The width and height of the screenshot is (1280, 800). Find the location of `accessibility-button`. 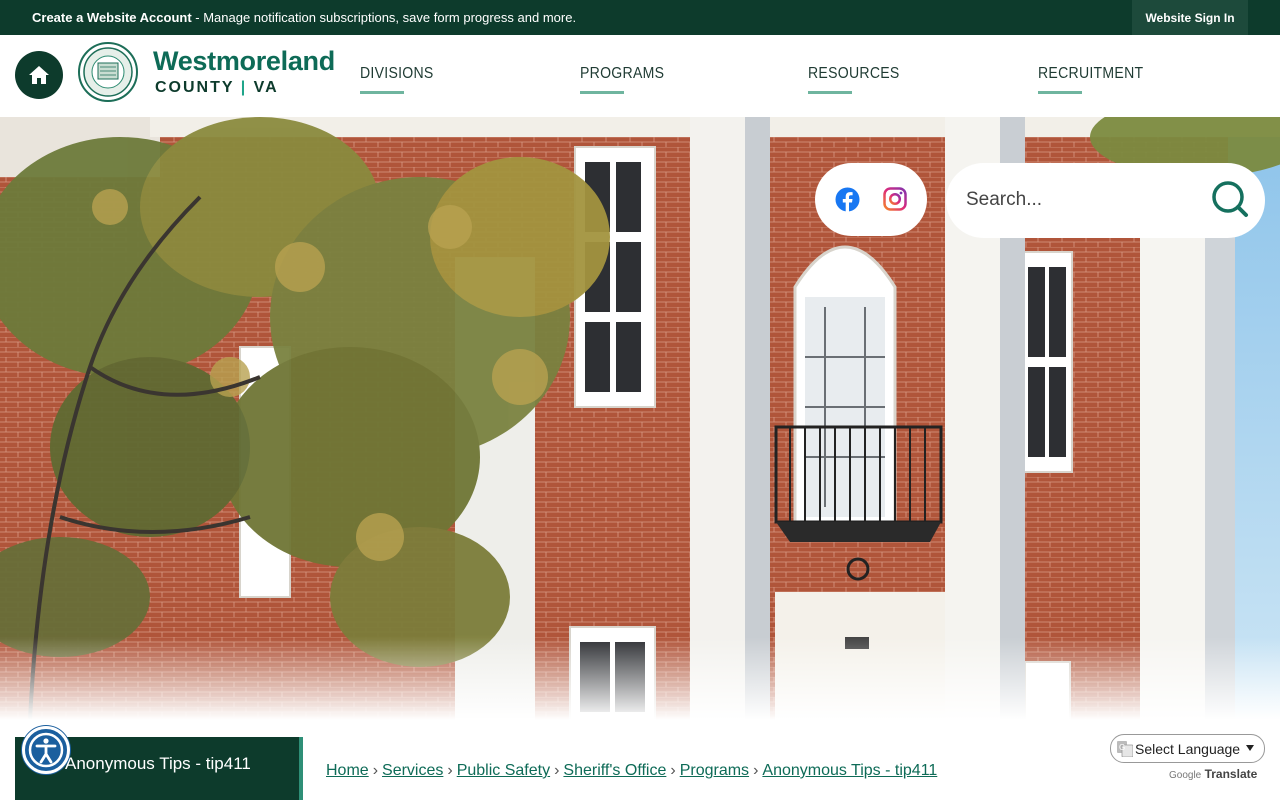

accessibility-button is located at coordinates (46, 750).